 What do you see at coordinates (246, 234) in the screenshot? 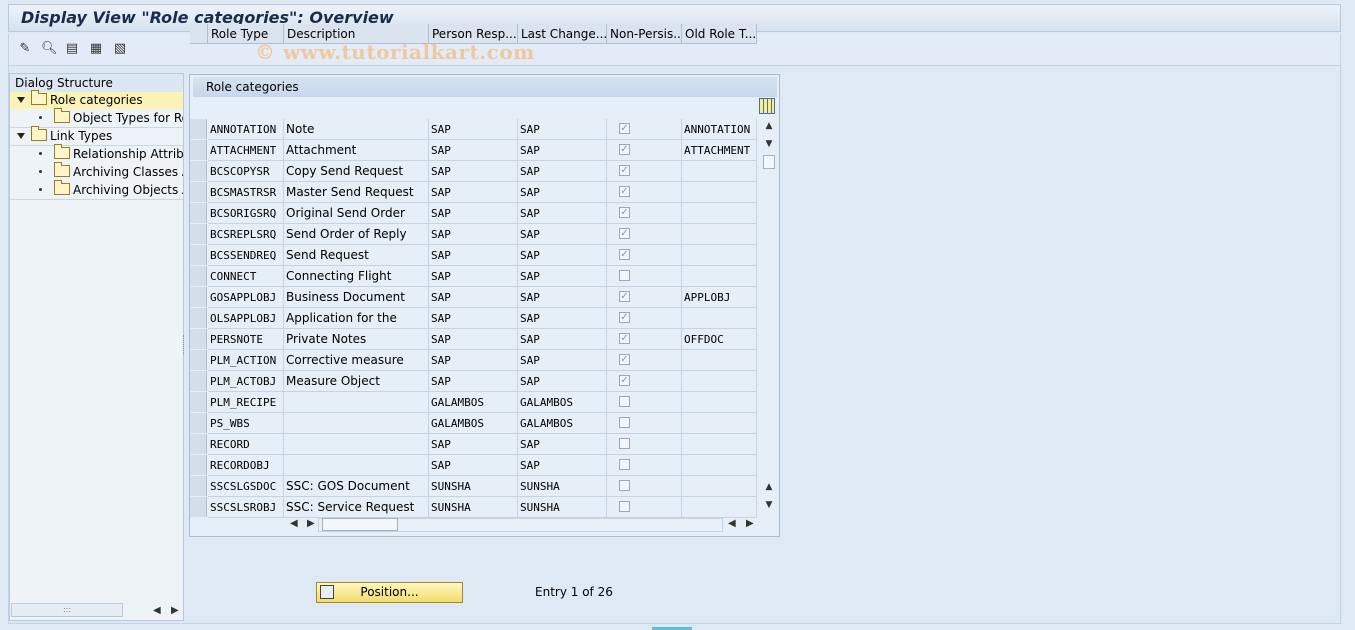
I see `cell-role: BCSREPLSRQ` at bounding box center [246, 234].